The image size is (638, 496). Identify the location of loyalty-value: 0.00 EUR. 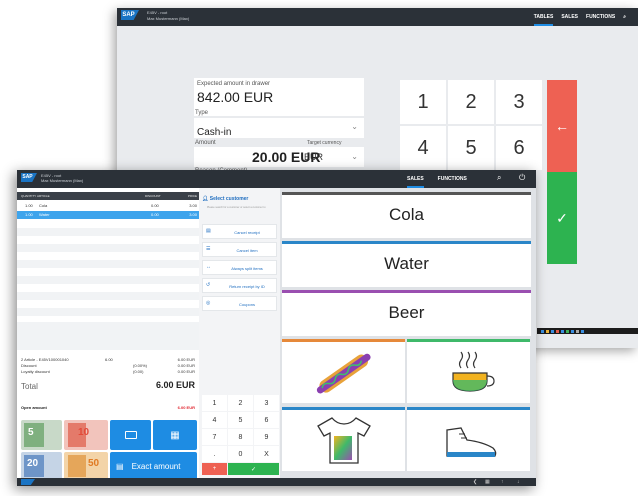
(186, 371).